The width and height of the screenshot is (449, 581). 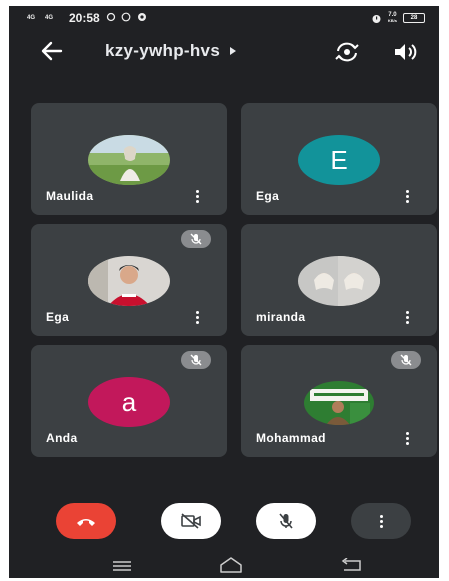 I want to click on caret-right-icon, so click(x=233, y=51).